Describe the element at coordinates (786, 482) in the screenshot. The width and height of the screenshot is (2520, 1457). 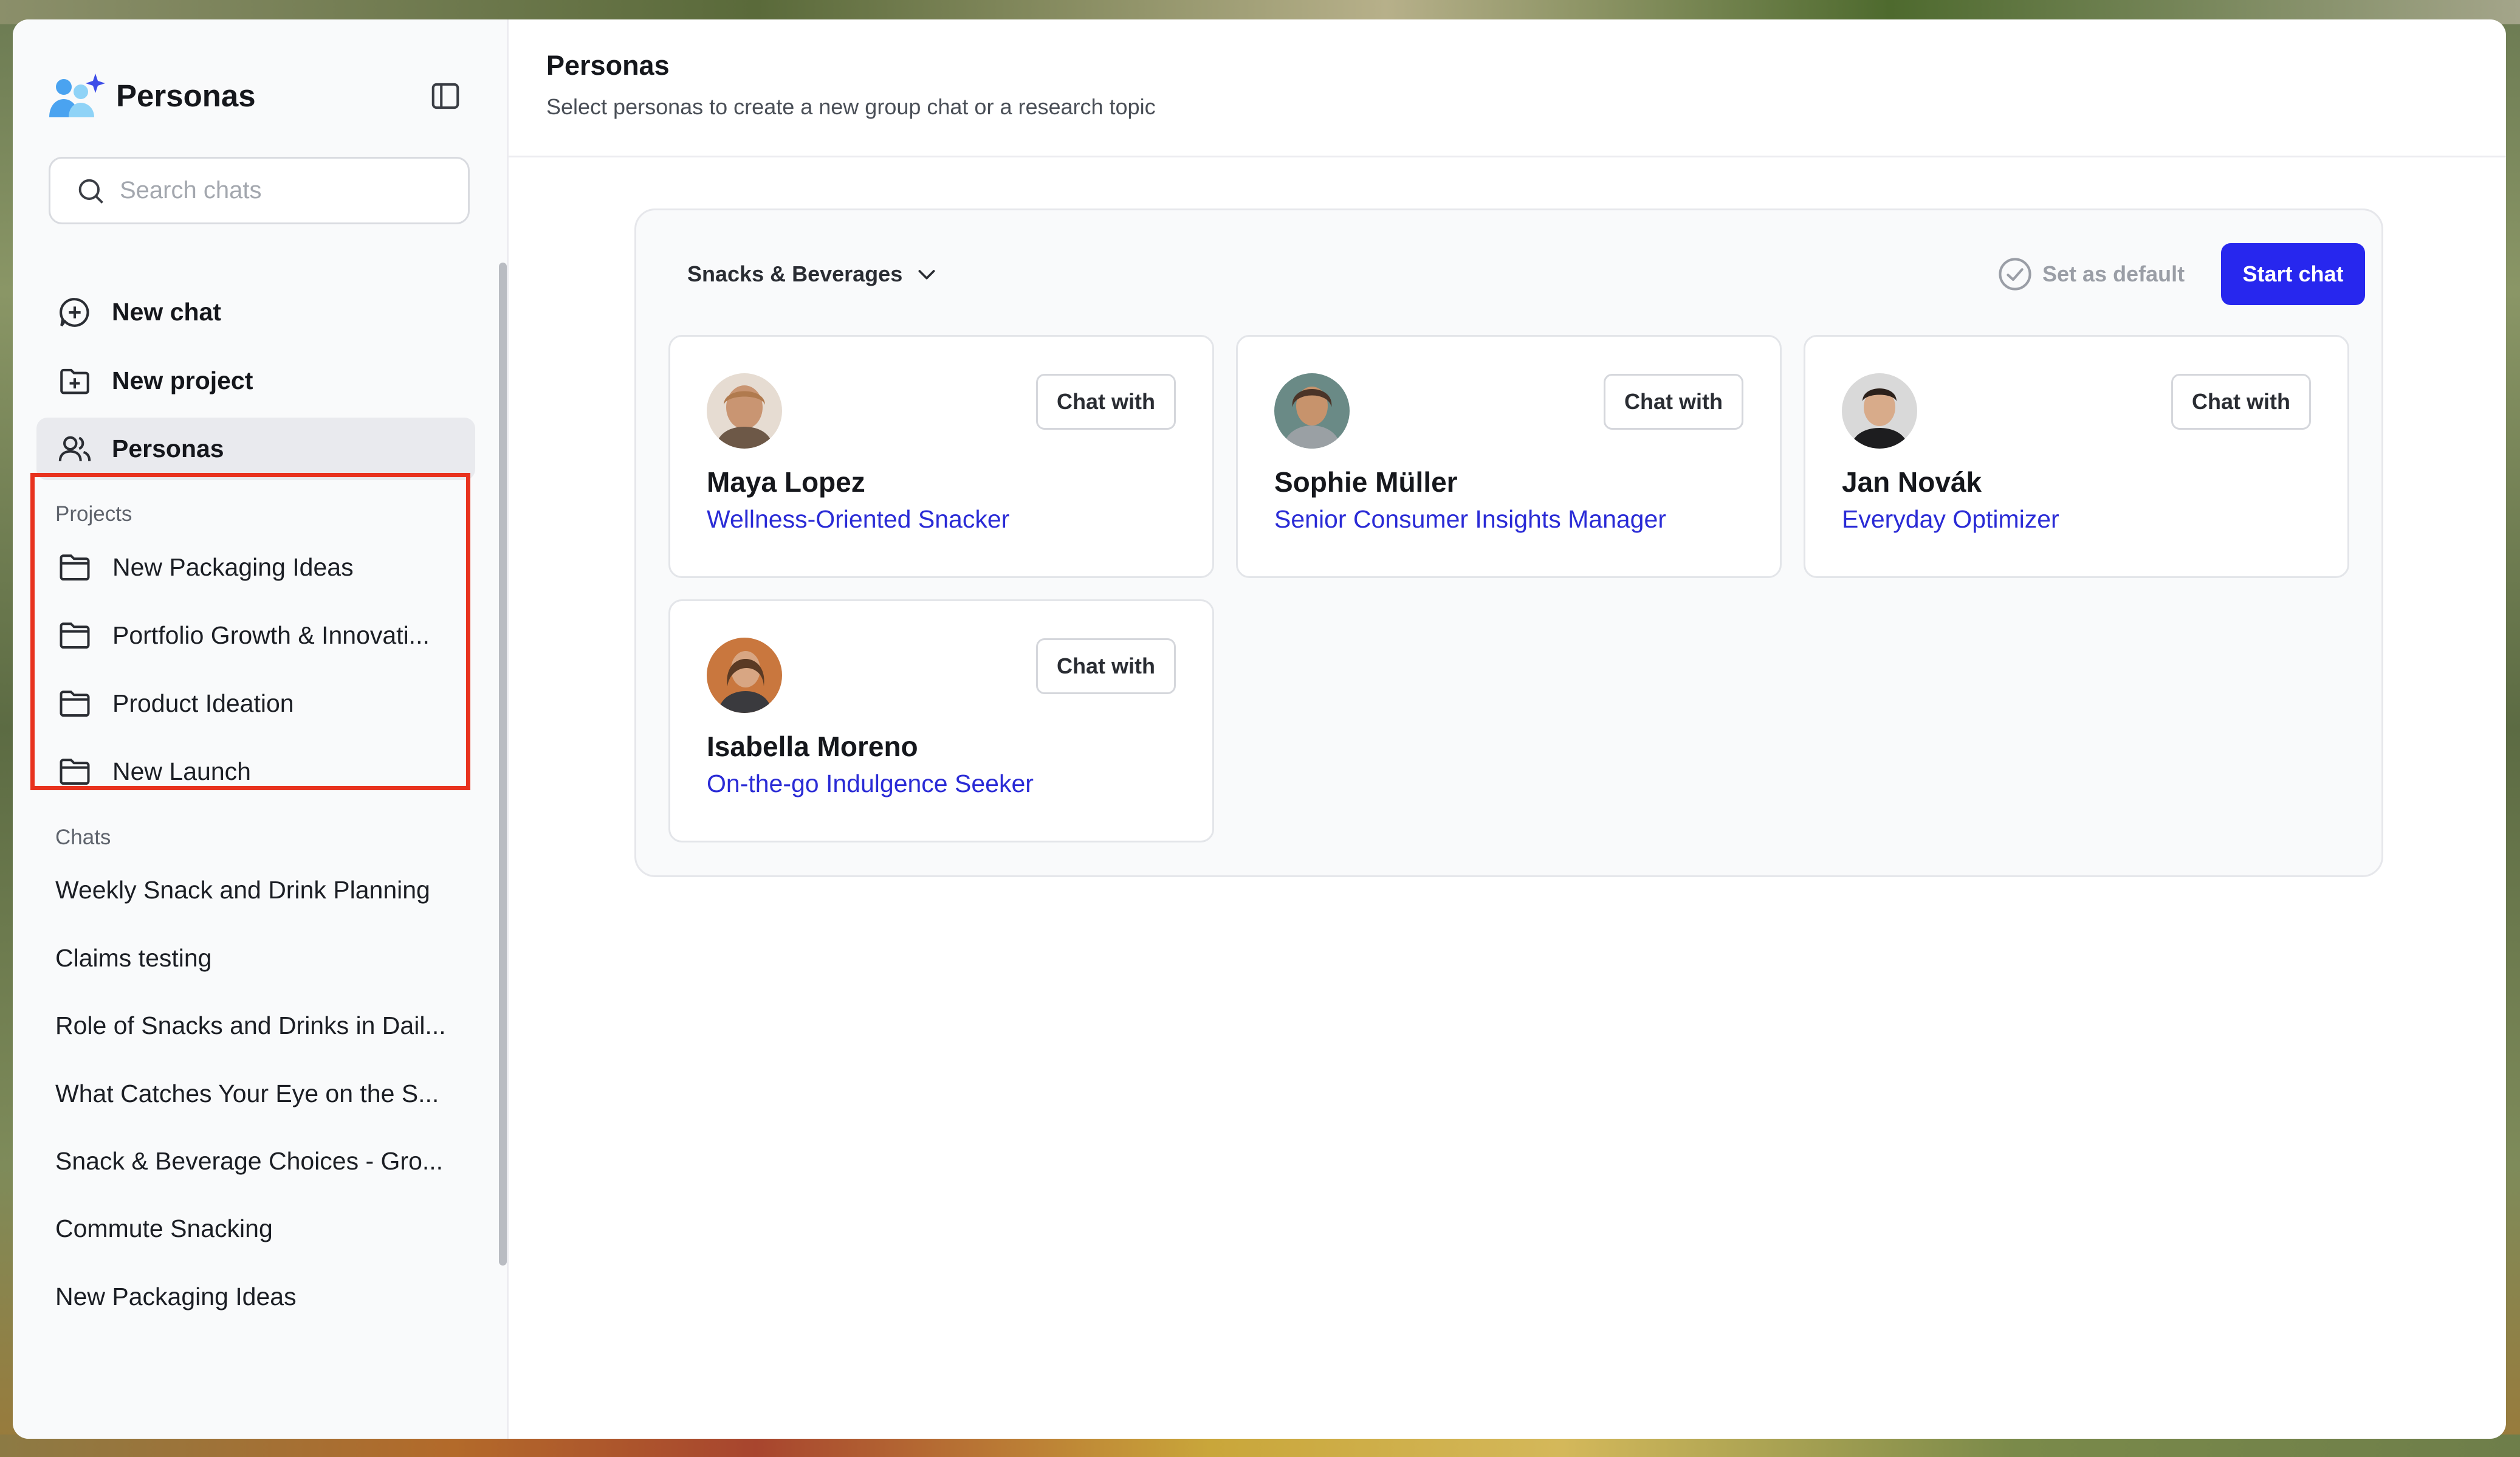
I see `persona-name: Maya Lopez` at that location.